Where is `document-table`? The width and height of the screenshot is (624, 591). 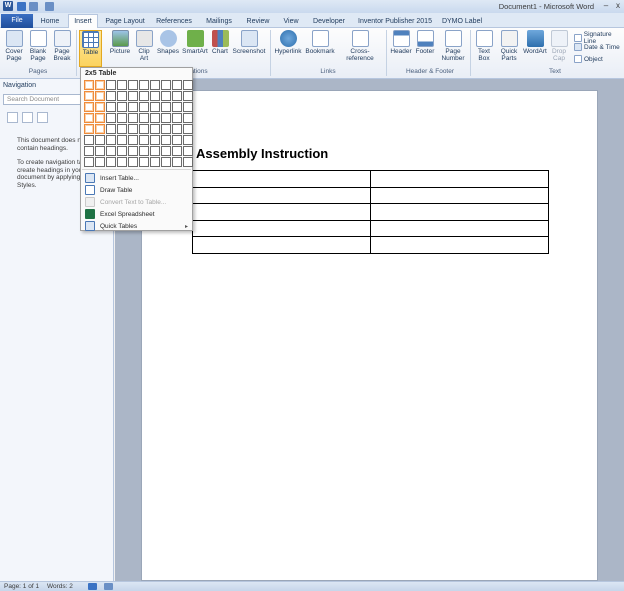 document-table is located at coordinates (370, 212).